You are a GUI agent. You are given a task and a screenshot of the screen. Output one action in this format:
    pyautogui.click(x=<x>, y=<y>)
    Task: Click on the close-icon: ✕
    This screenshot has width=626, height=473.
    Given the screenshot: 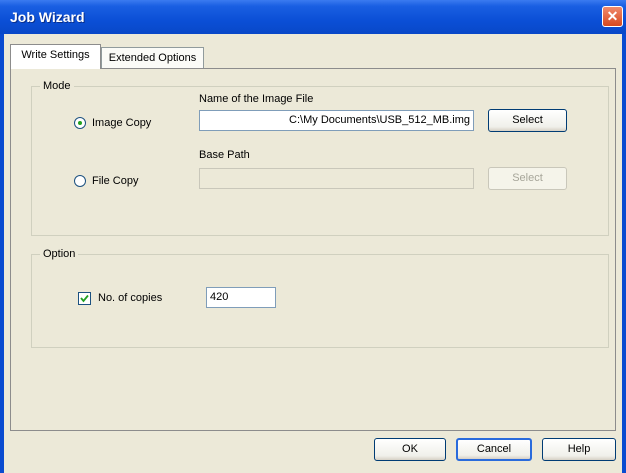 What is the action you would take?
    pyautogui.click(x=612, y=16)
    